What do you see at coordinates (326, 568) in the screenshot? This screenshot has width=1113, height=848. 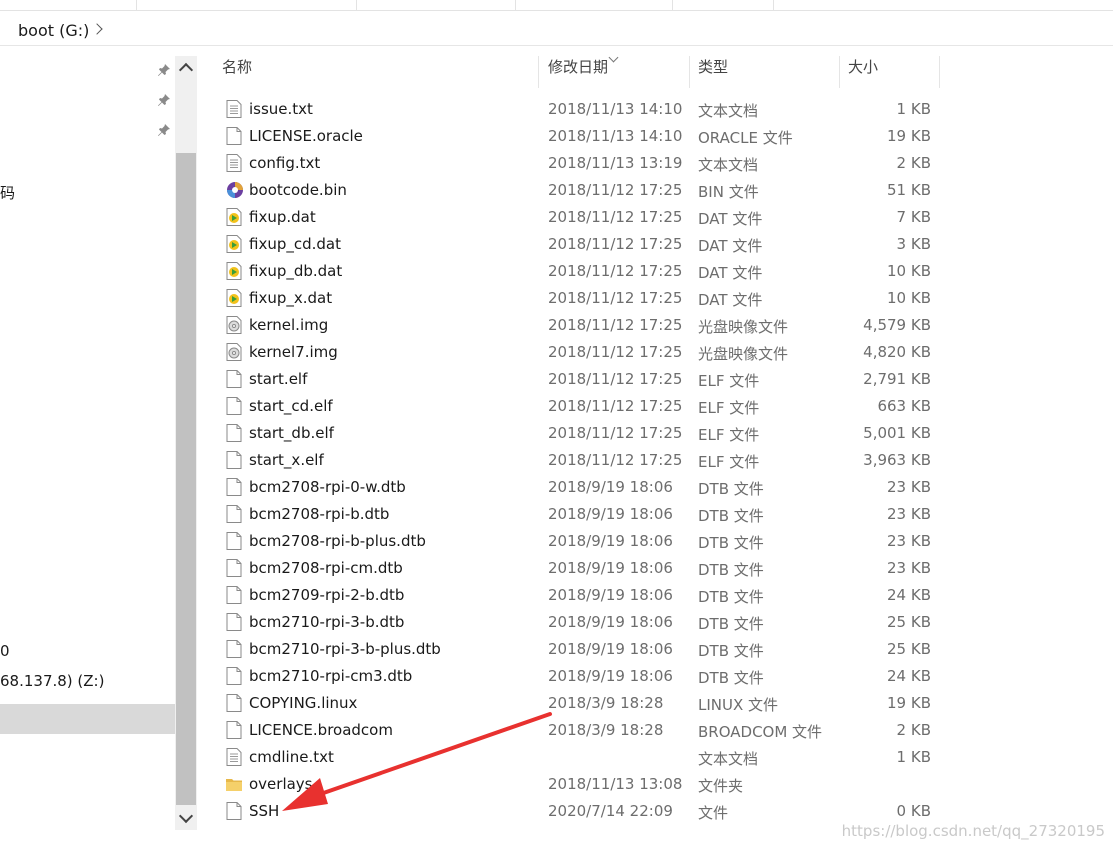 I see `file-name: bcm2708-rpi-cm.dtb` at bounding box center [326, 568].